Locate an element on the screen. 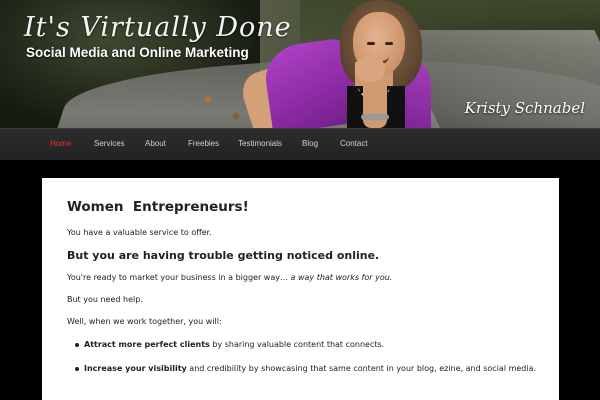 The width and height of the screenshot is (600, 400). need-help-paragraph: But you need help. is located at coordinates (105, 299).